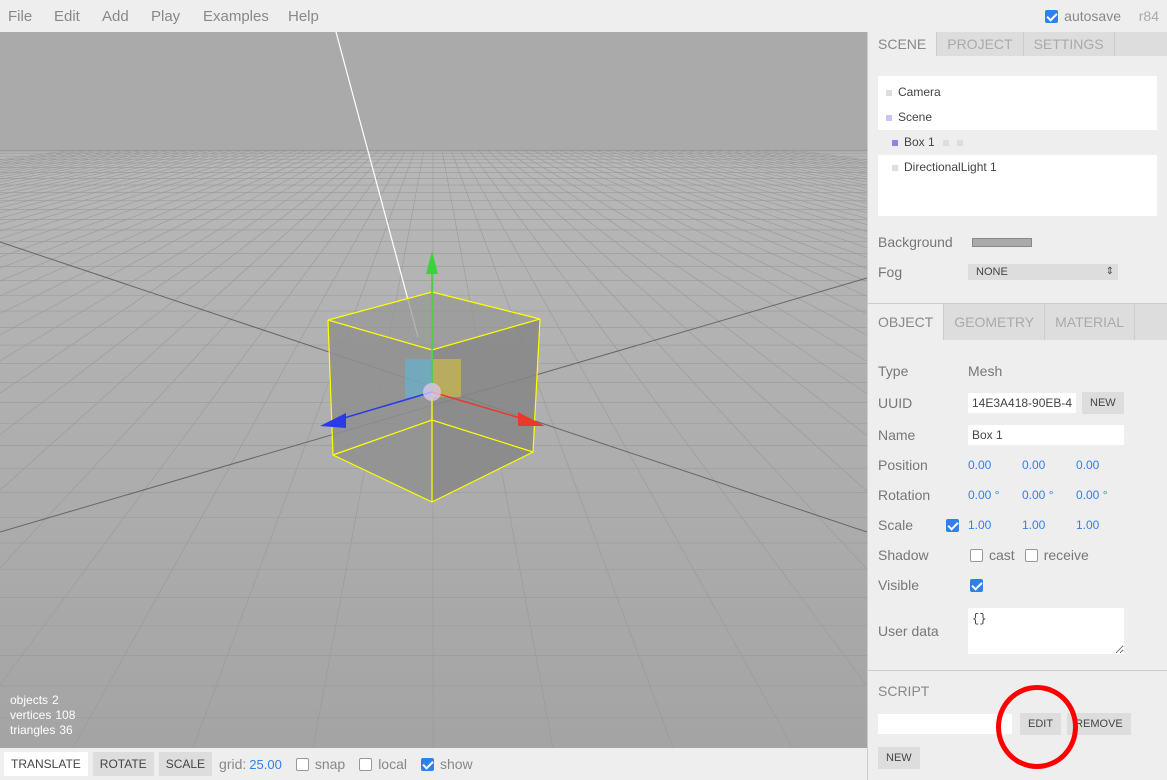 Image resolution: width=1167 pixels, height=780 pixels. I want to click on scene-tabs: SCENE PROJECT SETTINGS, so click(1017, 44).